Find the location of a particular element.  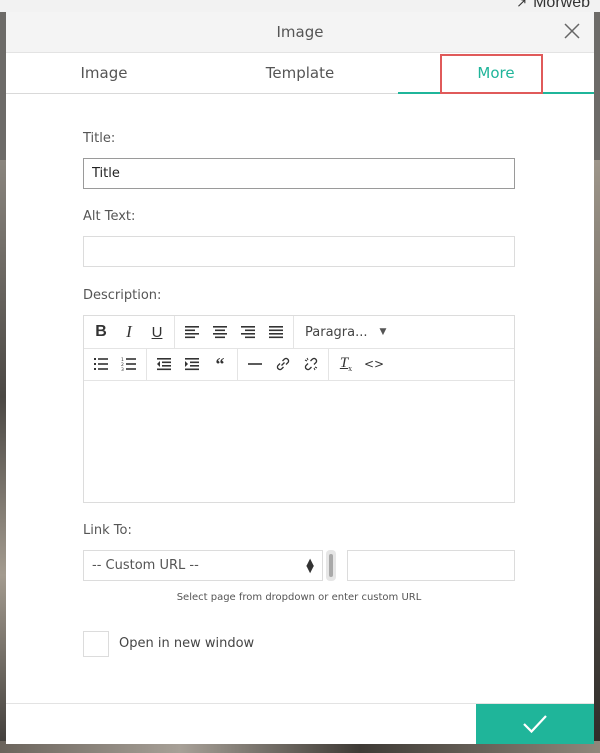

bullet-list-icon is located at coordinates (101, 364).